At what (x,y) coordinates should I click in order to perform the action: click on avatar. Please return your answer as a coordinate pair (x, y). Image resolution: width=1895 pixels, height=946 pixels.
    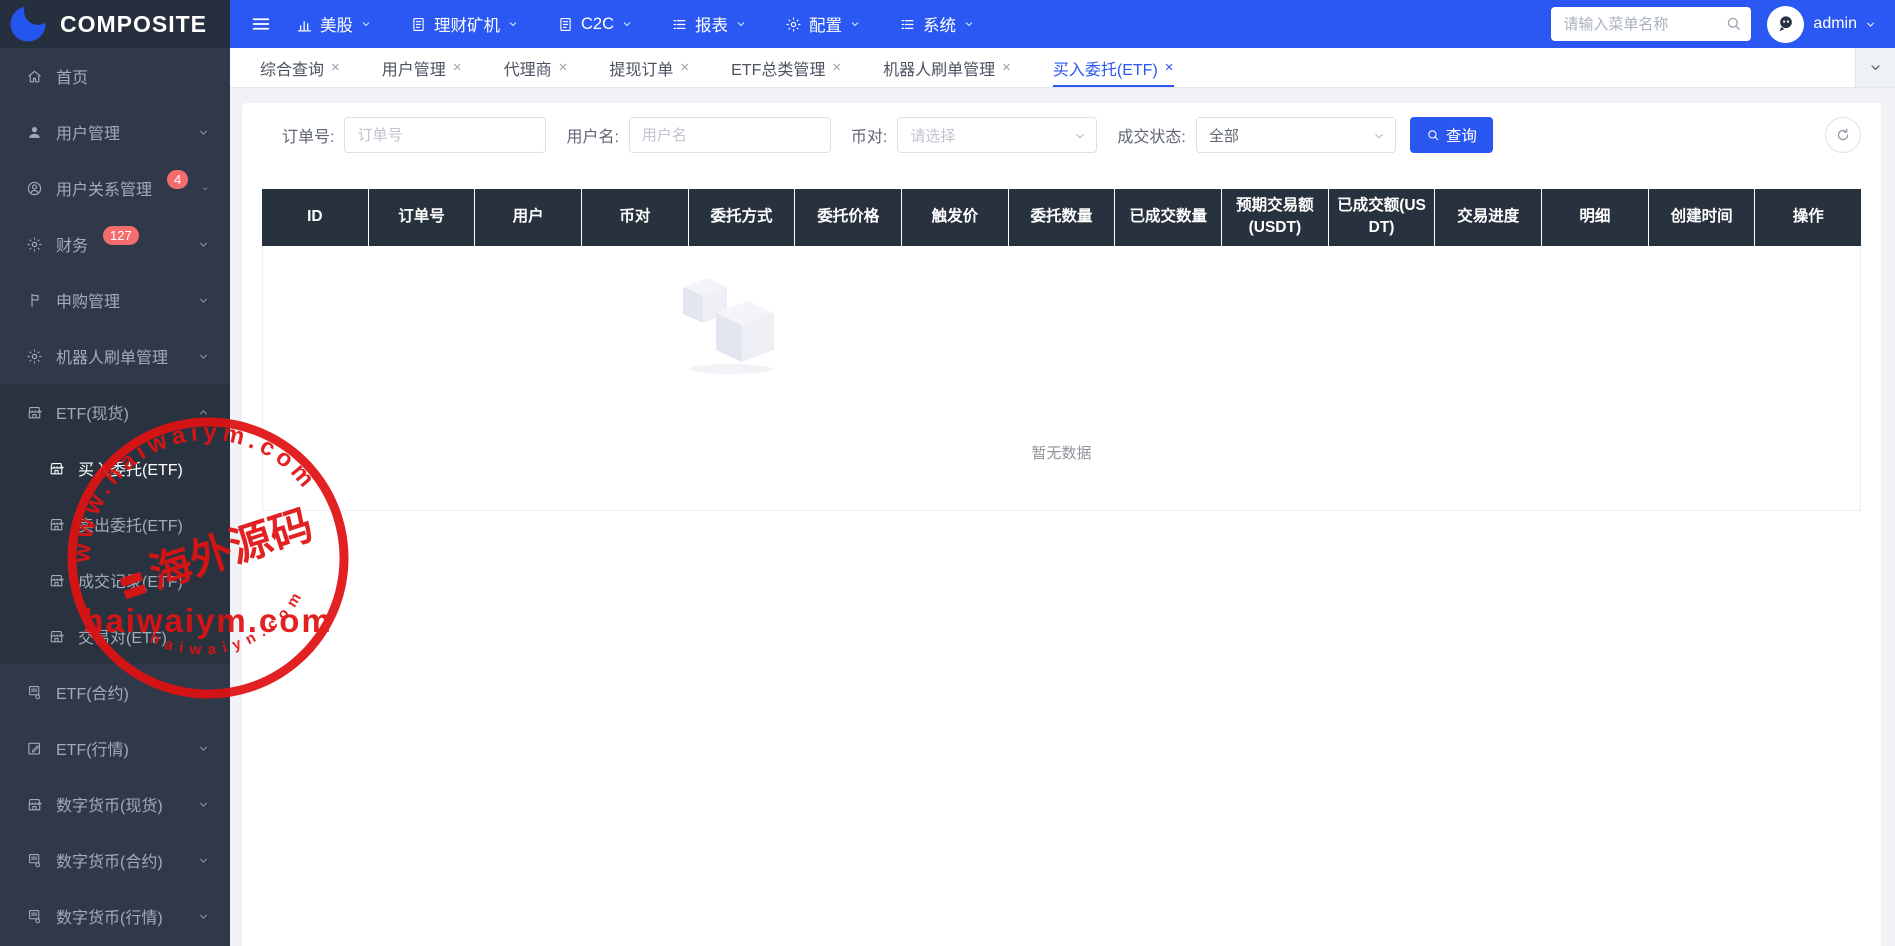
    Looking at the image, I should click on (1786, 24).